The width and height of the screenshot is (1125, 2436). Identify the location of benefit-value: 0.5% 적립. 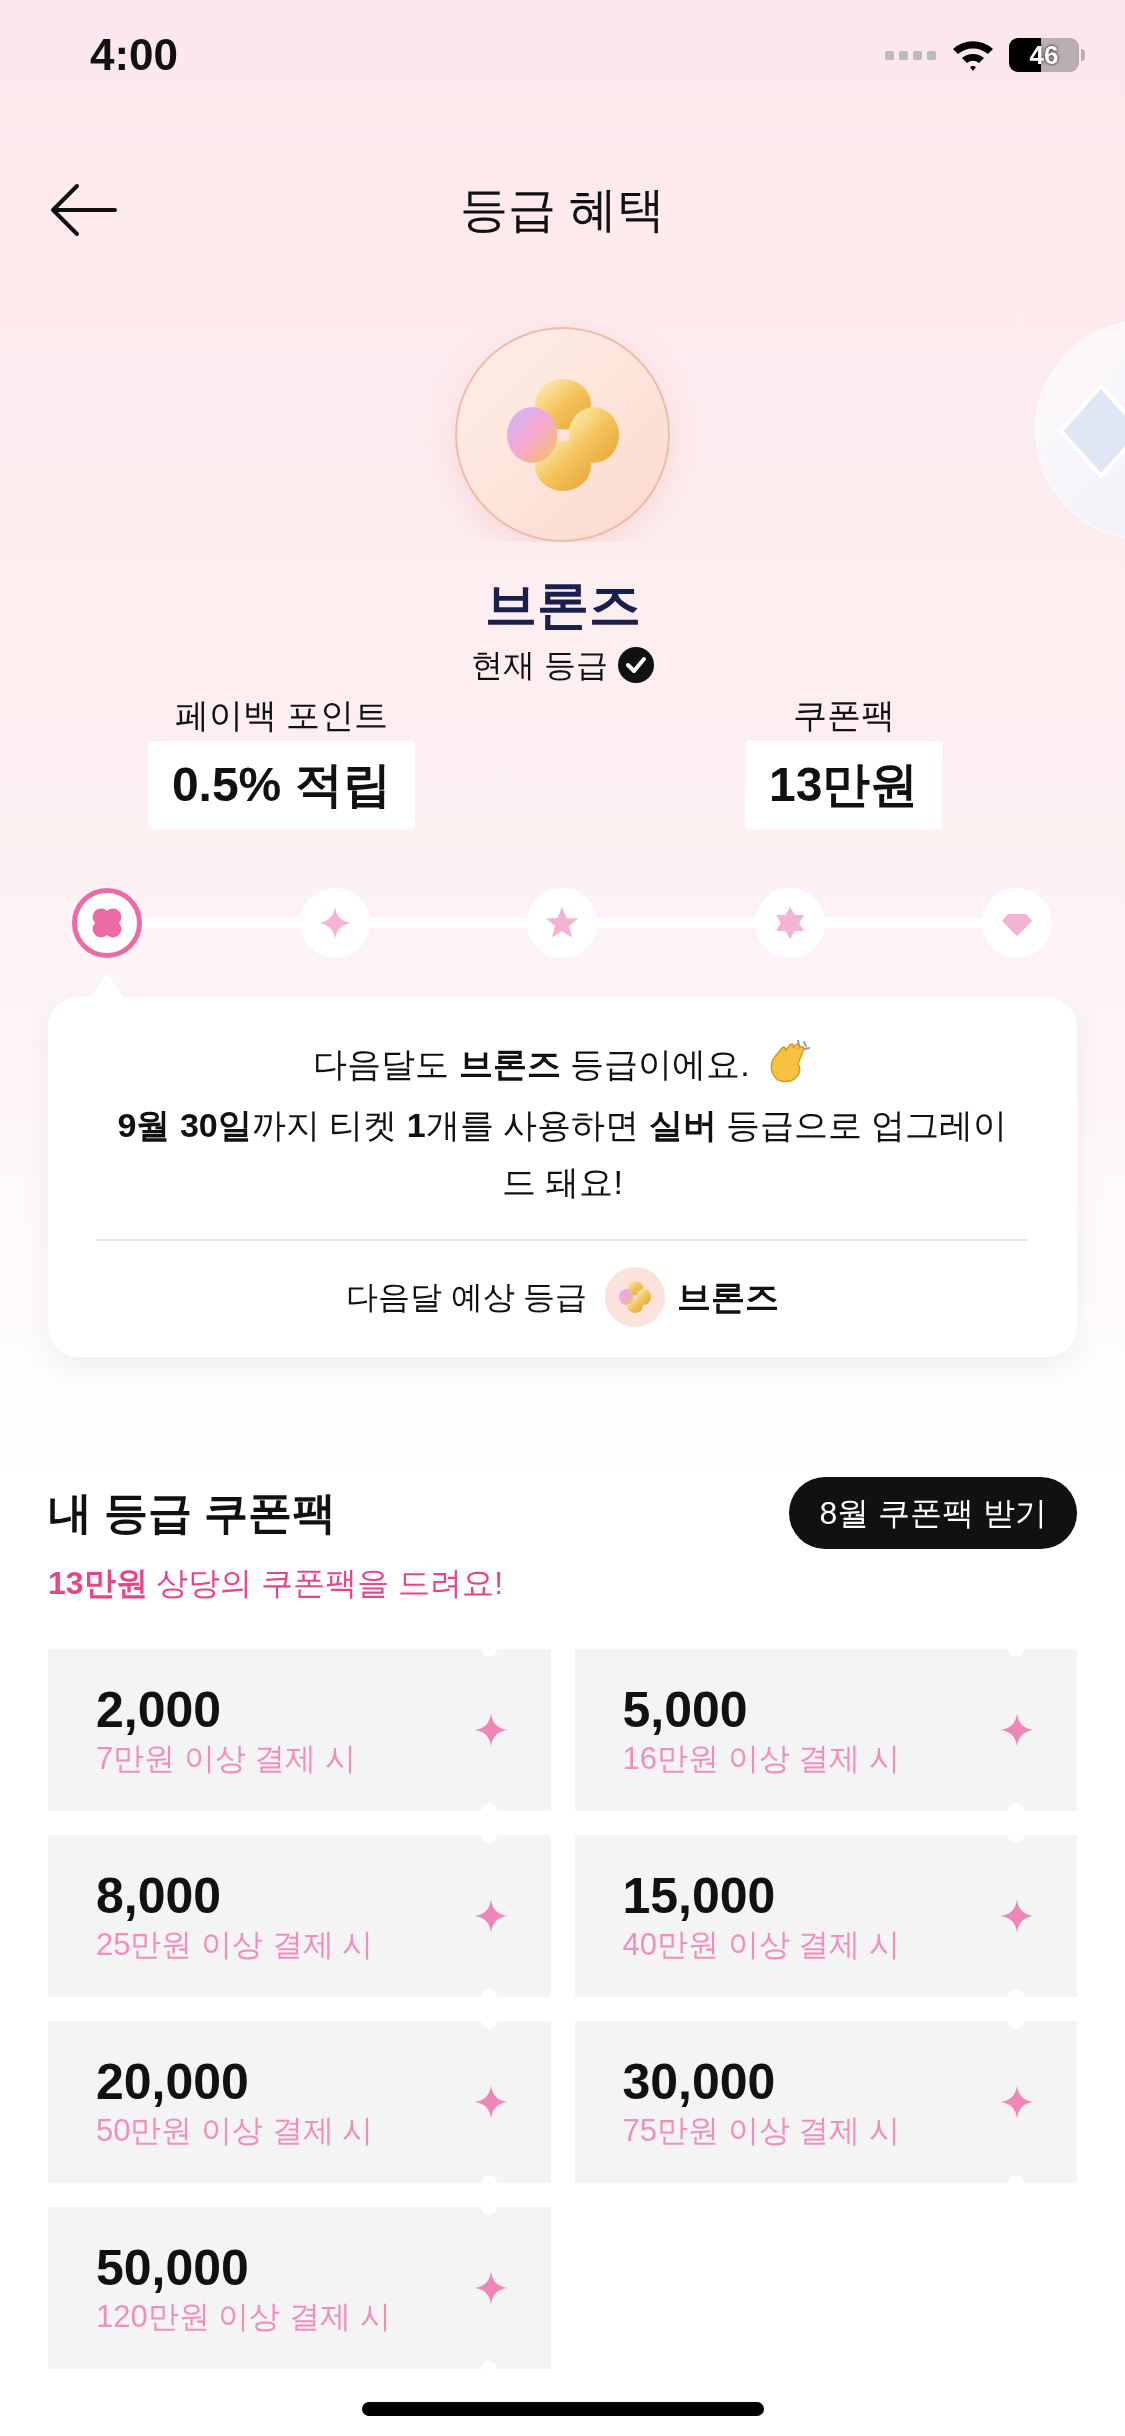
(281, 785).